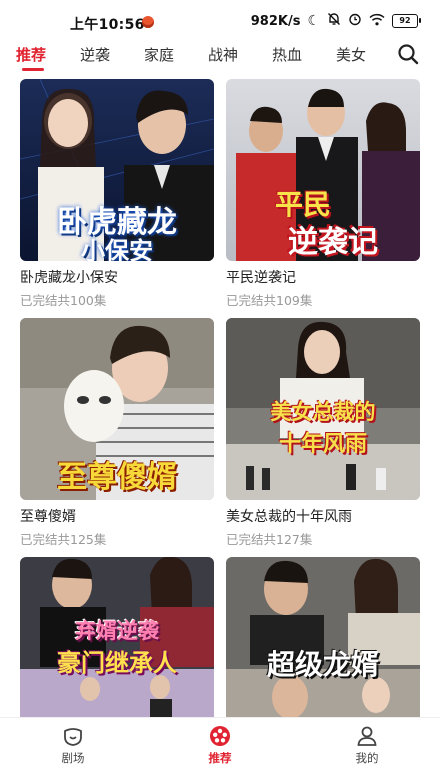  I want to click on drama-card: 美女总裁的 十年风雨 美女总裁的十年风雨 已完结共127集, so click(323, 433).